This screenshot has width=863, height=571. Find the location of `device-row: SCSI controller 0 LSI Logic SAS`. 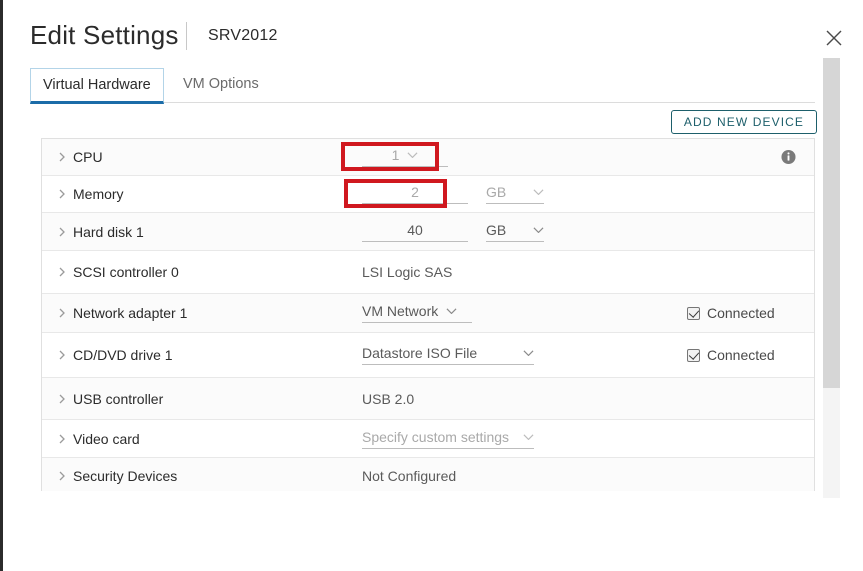

device-row: SCSI controller 0 LSI Logic SAS is located at coordinates (428, 272).